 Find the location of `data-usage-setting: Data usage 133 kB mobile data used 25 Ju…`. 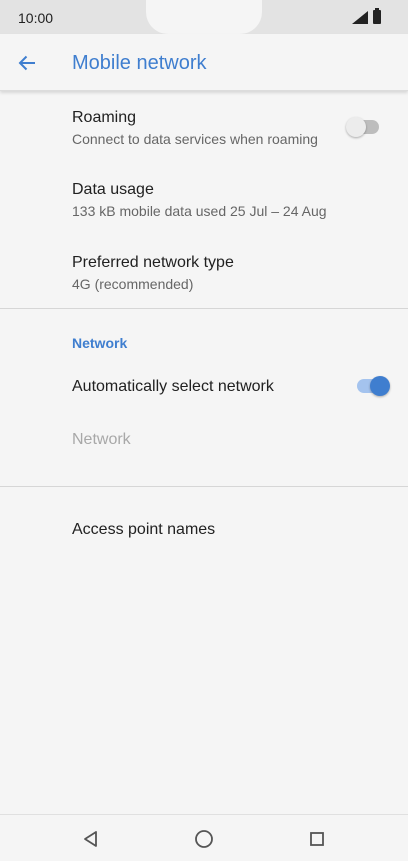

data-usage-setting: Data usage 133 kB mobile data used 25 Ju… is located at coordinates (204, 201).